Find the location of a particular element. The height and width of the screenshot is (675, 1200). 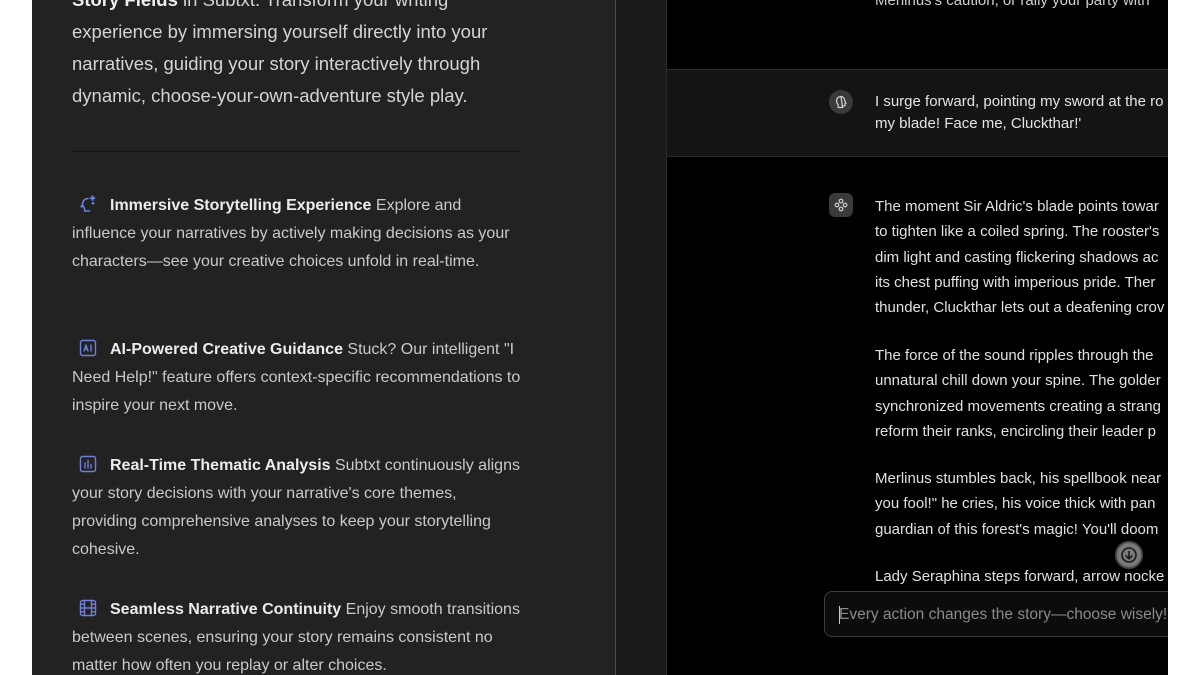

scroll-to-bottom-button is located at coordinates (1129, 555).